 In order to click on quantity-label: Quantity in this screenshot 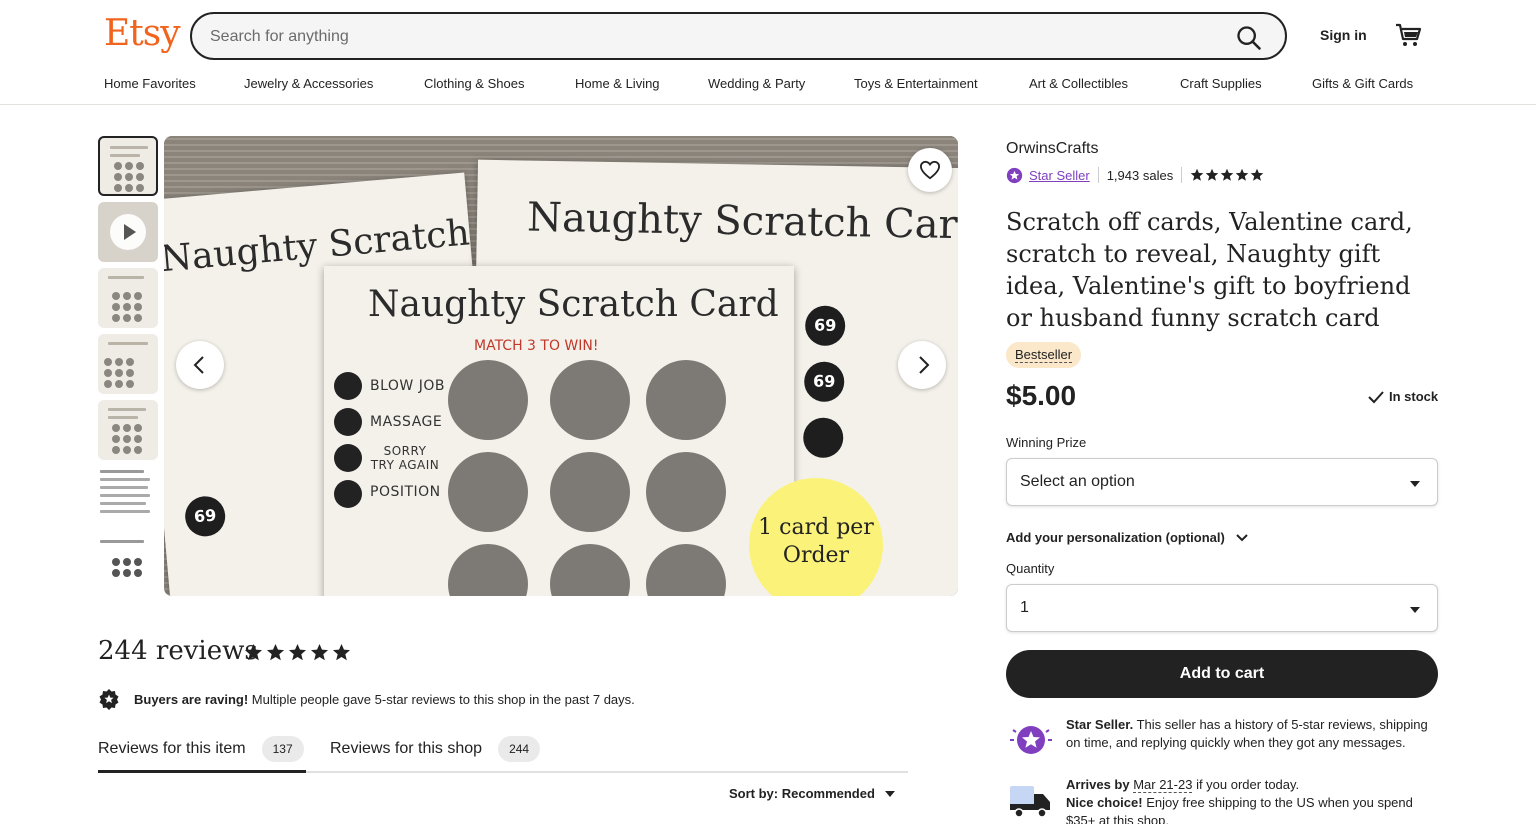, I will do `click(1030, 568)`.